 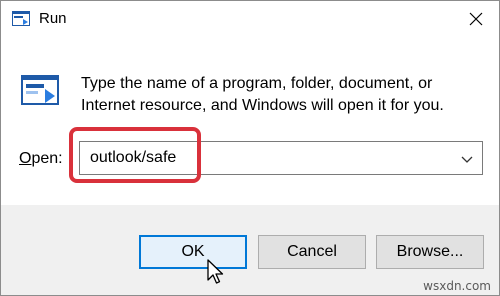 I want to click on cancel-button: Cancel, so click(x=312, y=252).